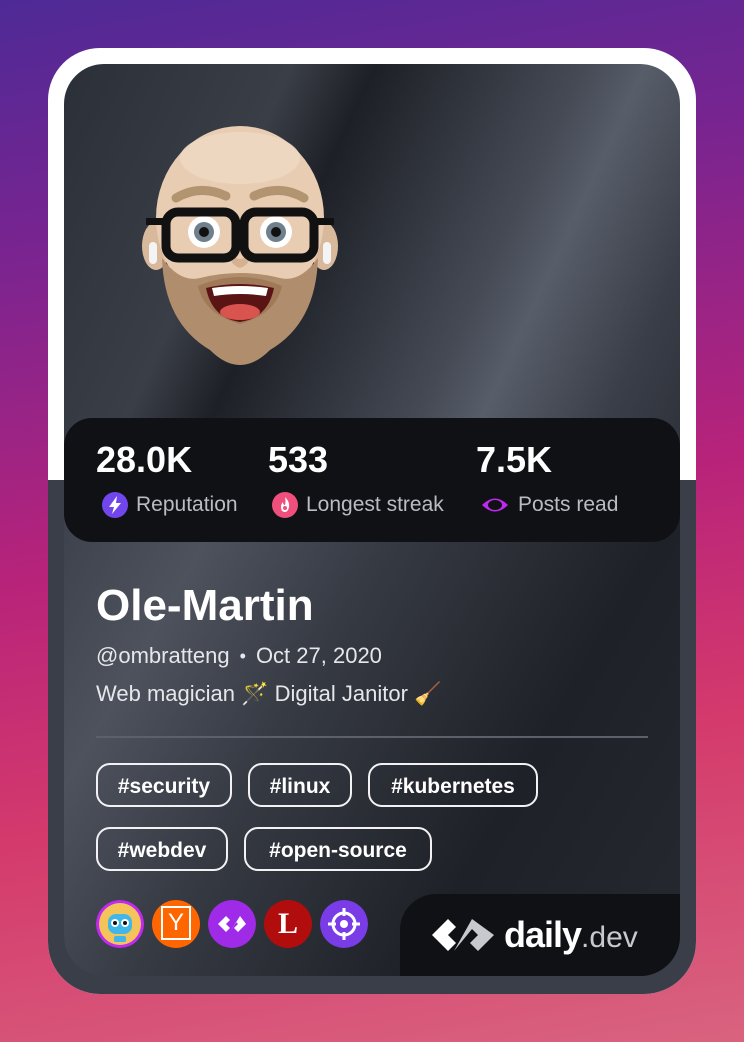 This screenshot has height=1042, width=744. Describe the element at coordinates (120, 924) in the screenshot. I see `robot-source-icon` at that location.